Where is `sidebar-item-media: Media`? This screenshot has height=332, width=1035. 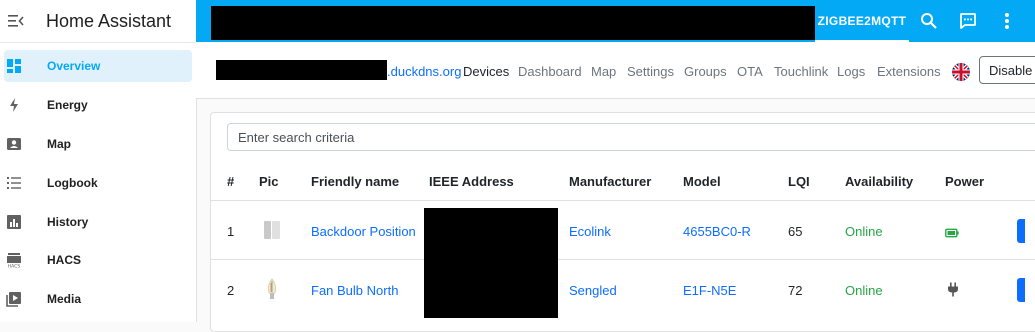 sidebar-item-media: Media is located at coordinates (98, 299).